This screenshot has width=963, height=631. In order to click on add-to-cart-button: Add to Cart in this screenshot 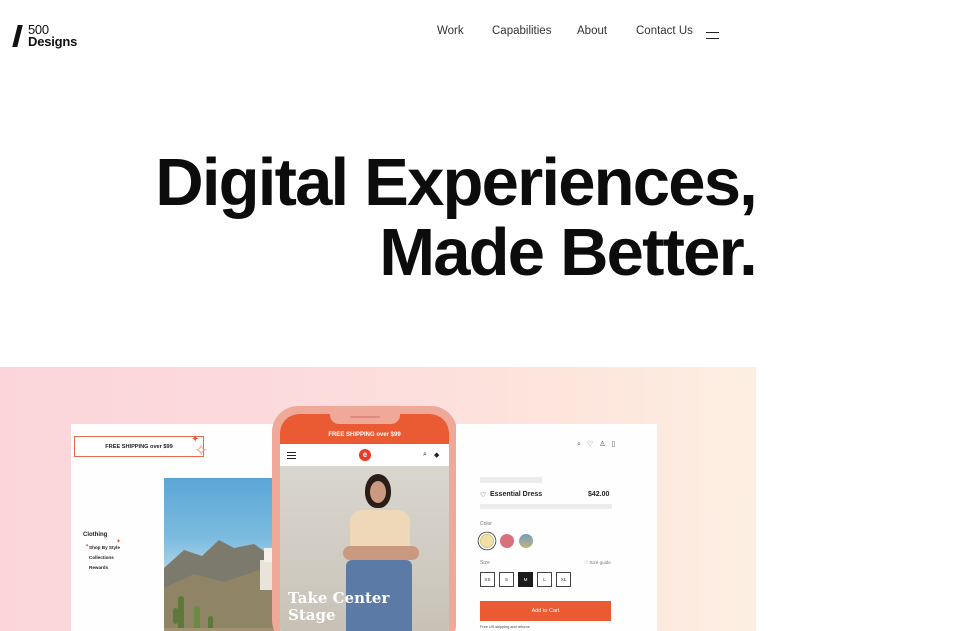, I will do `click(545, 611)`.